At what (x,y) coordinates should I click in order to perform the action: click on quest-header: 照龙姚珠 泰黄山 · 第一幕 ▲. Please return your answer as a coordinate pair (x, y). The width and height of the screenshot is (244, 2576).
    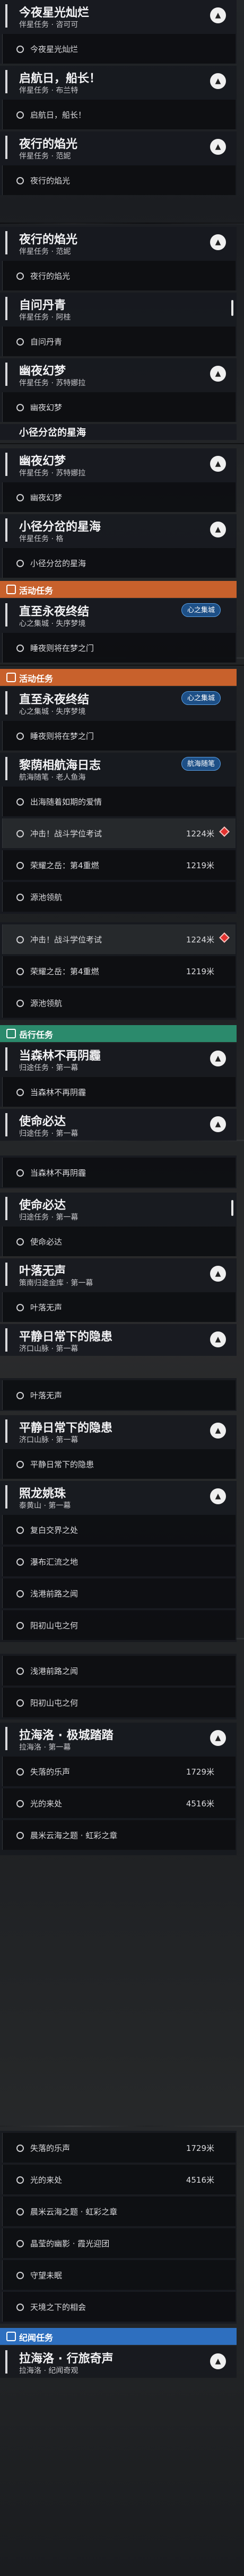
    Looking at the image, I should click on (119, 1496).